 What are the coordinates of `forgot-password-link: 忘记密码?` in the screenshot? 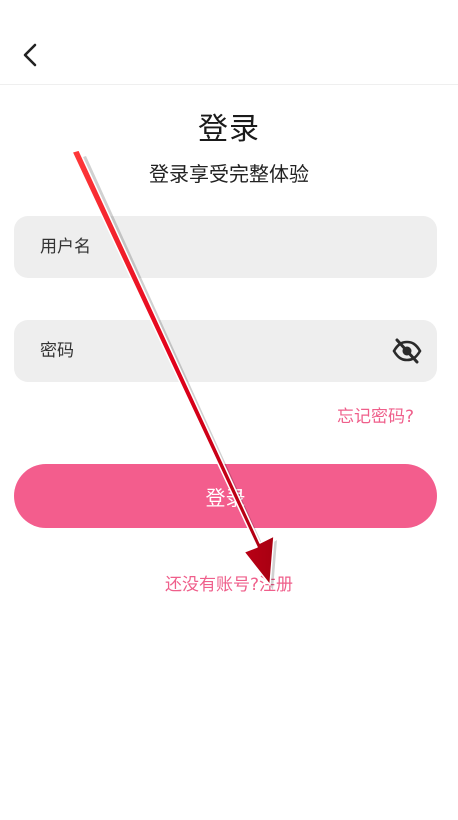 It's located at (375, 414).